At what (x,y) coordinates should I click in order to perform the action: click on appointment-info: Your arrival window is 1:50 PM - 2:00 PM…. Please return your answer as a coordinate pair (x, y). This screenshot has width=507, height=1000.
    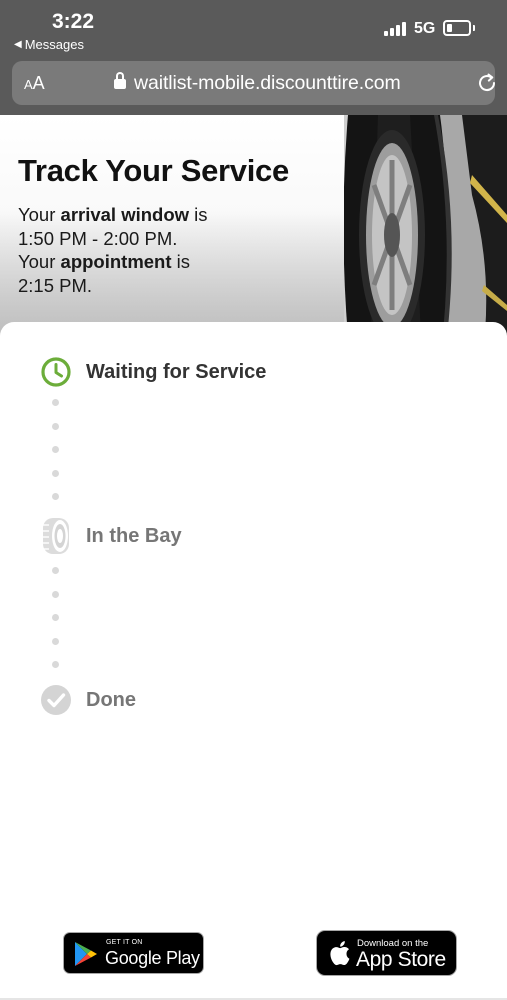
    Looking at the image, I should click on (113, 250).